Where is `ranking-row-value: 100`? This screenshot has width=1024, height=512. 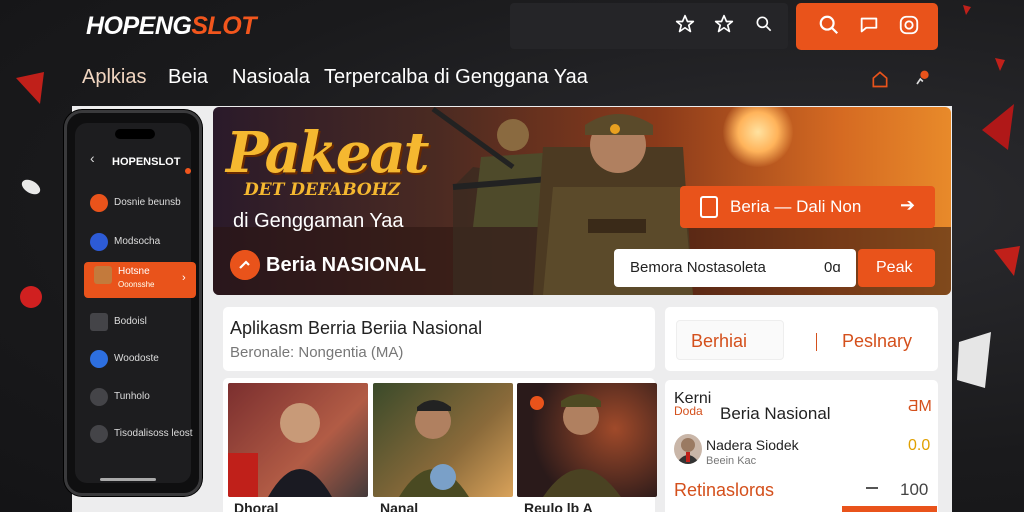
ranking-row-value: 100 is located at coordinates (914, 489).